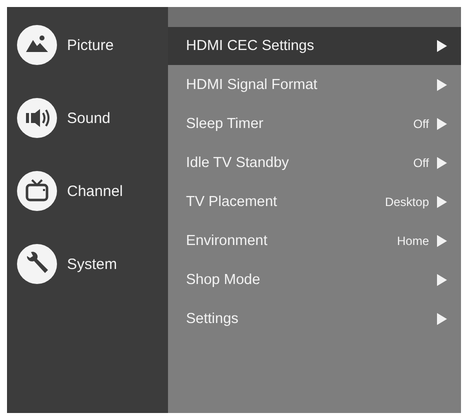 The height and width of the screenshot is (417, 465). I want to click on menu-item: TV Placement Desktop, so click(314, 201).